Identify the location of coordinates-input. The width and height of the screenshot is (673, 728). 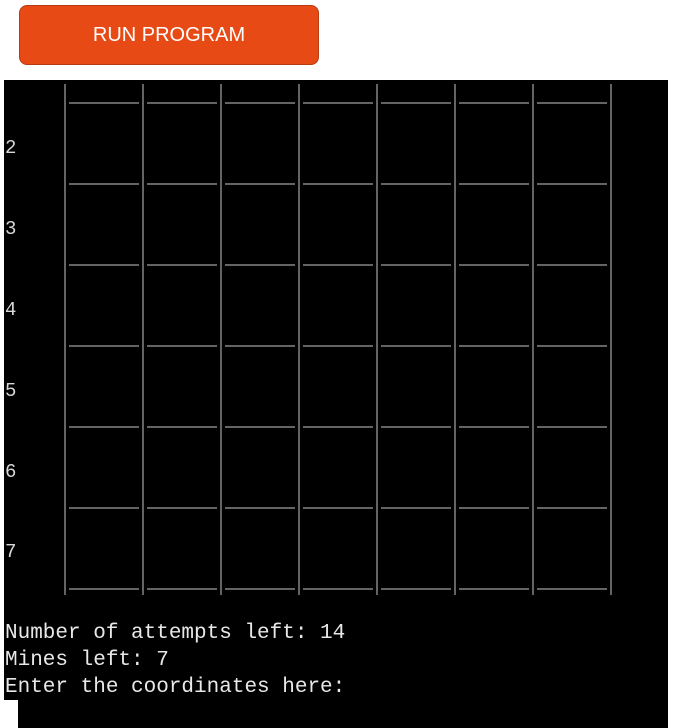
(506, 691).